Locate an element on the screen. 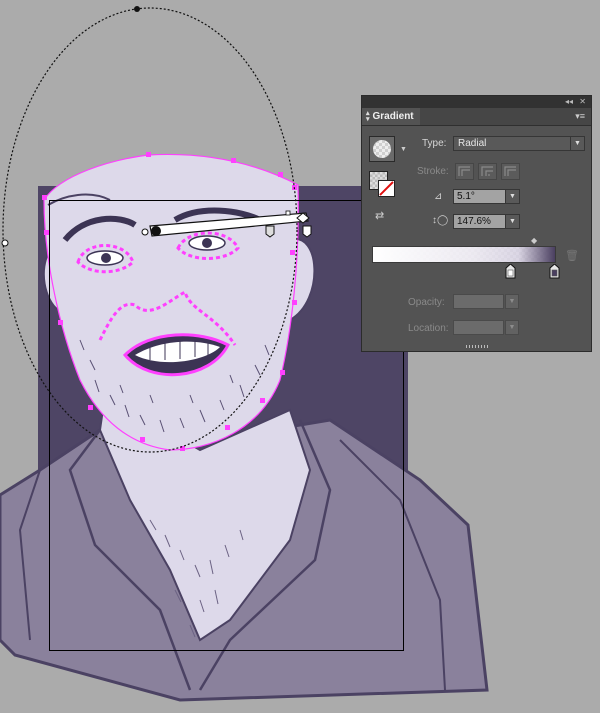  stroke-across-button is located at coordinates (510, 171).